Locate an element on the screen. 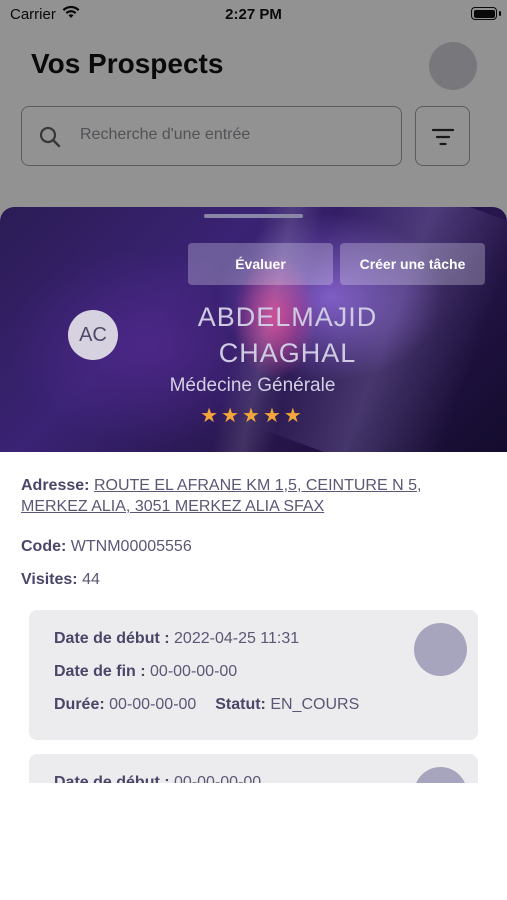 The width and height of the screenshot is (507, 900). sheet-drag-handle is located at coordinates (253, 216).